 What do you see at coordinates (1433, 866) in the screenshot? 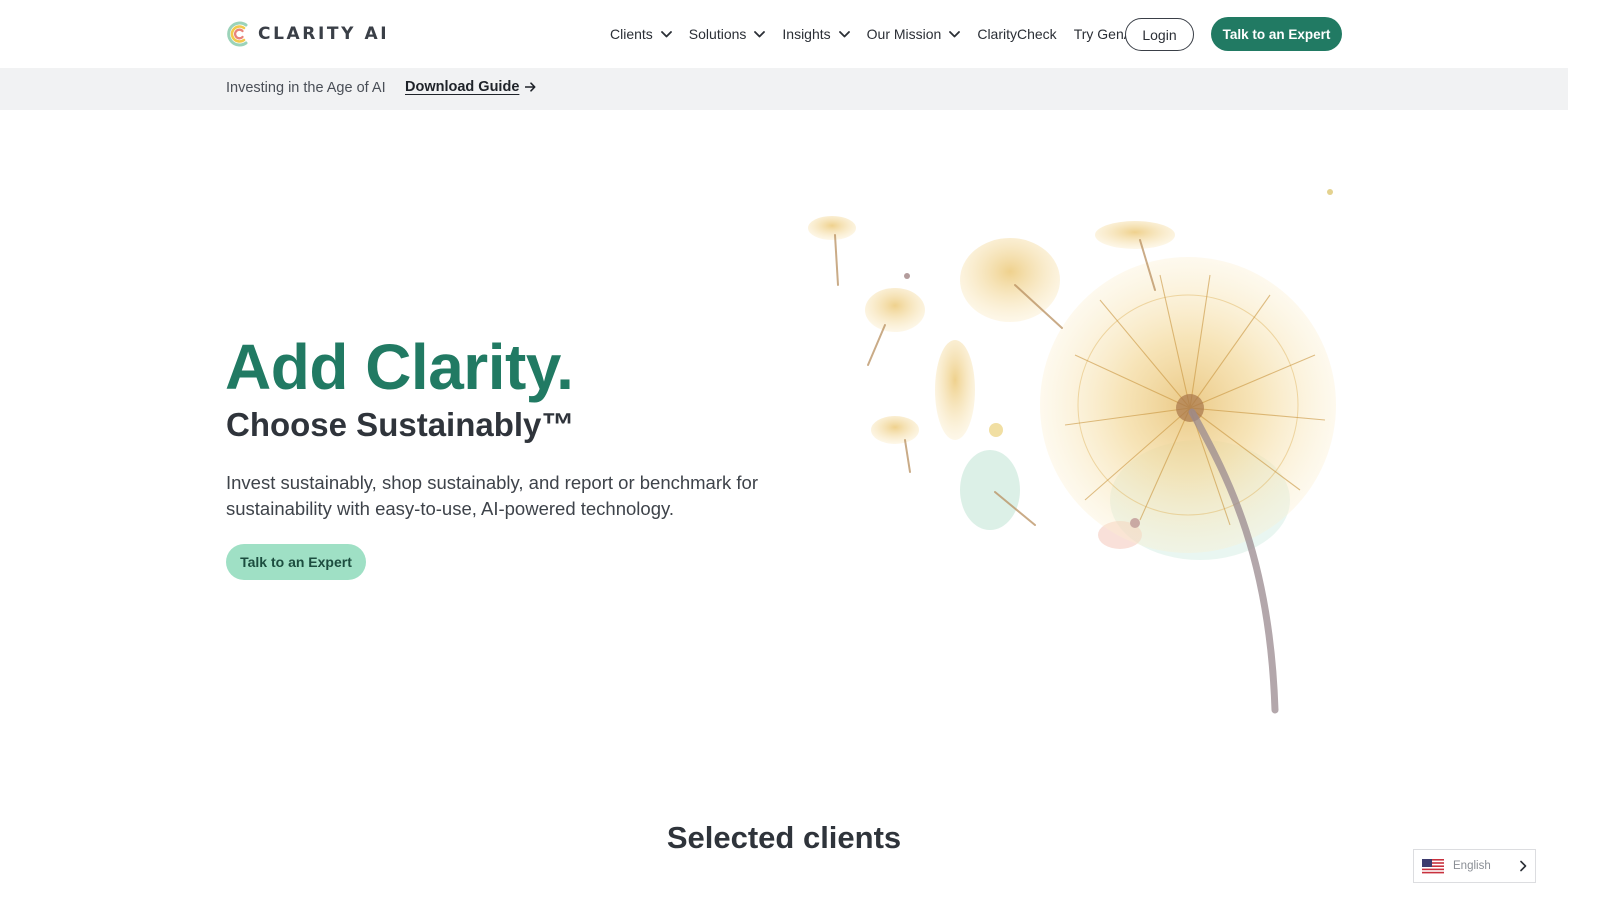
I see `us-flag-icon` at bounding box center [1433, 866].